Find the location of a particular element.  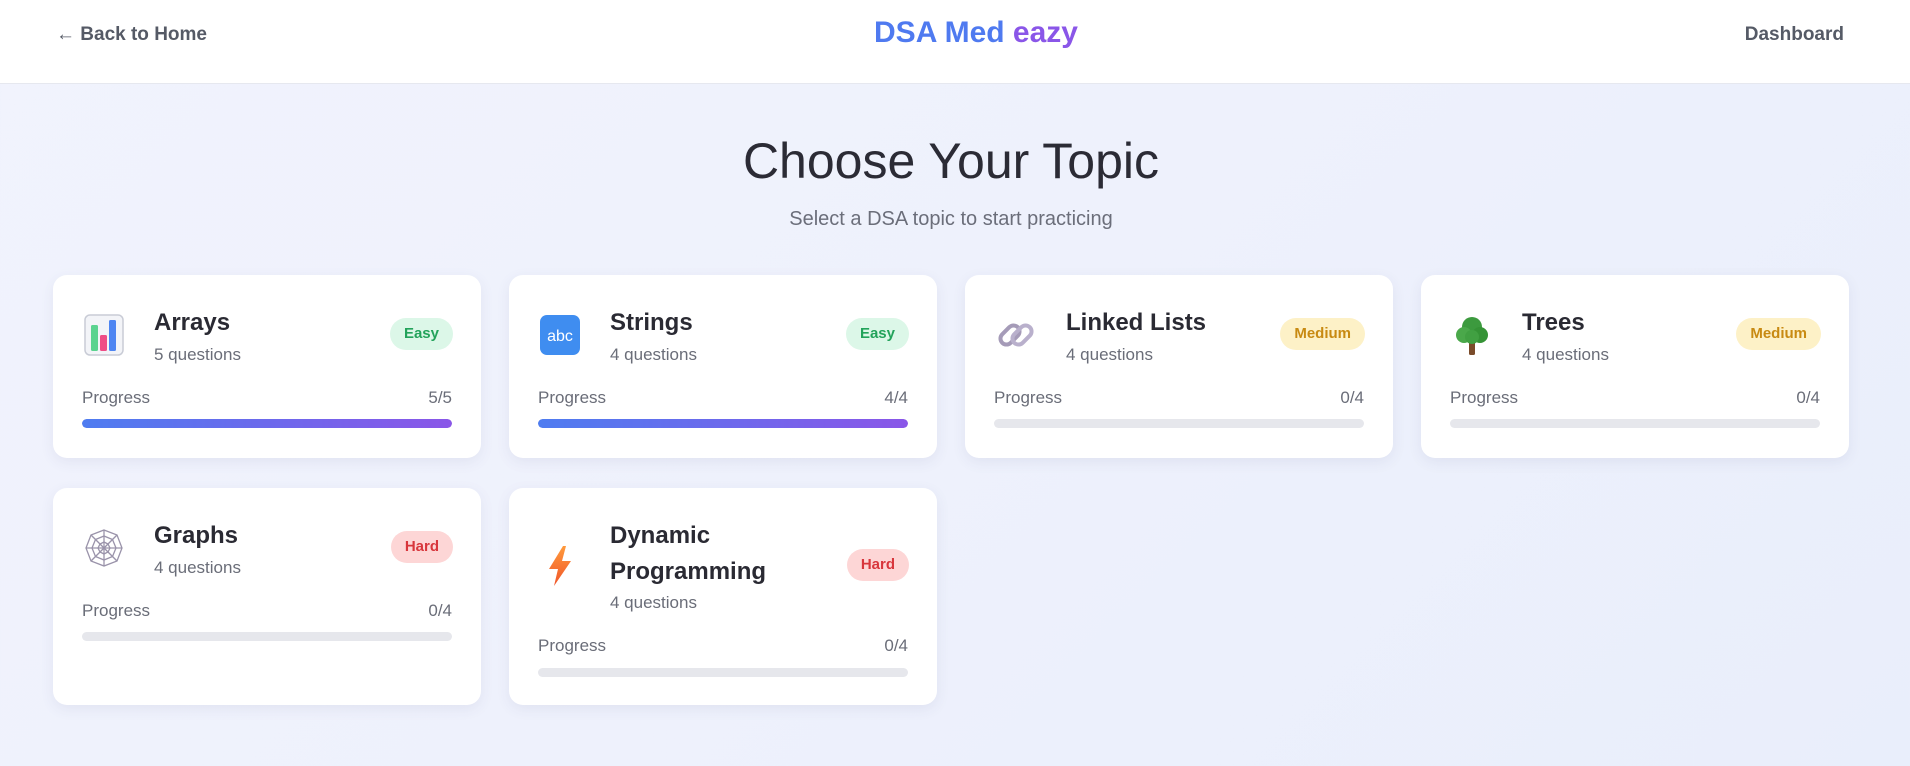

topic-card-graphs: Graphs 4 questions Hard Progress 0/4 is located at coordinates (267, 596).